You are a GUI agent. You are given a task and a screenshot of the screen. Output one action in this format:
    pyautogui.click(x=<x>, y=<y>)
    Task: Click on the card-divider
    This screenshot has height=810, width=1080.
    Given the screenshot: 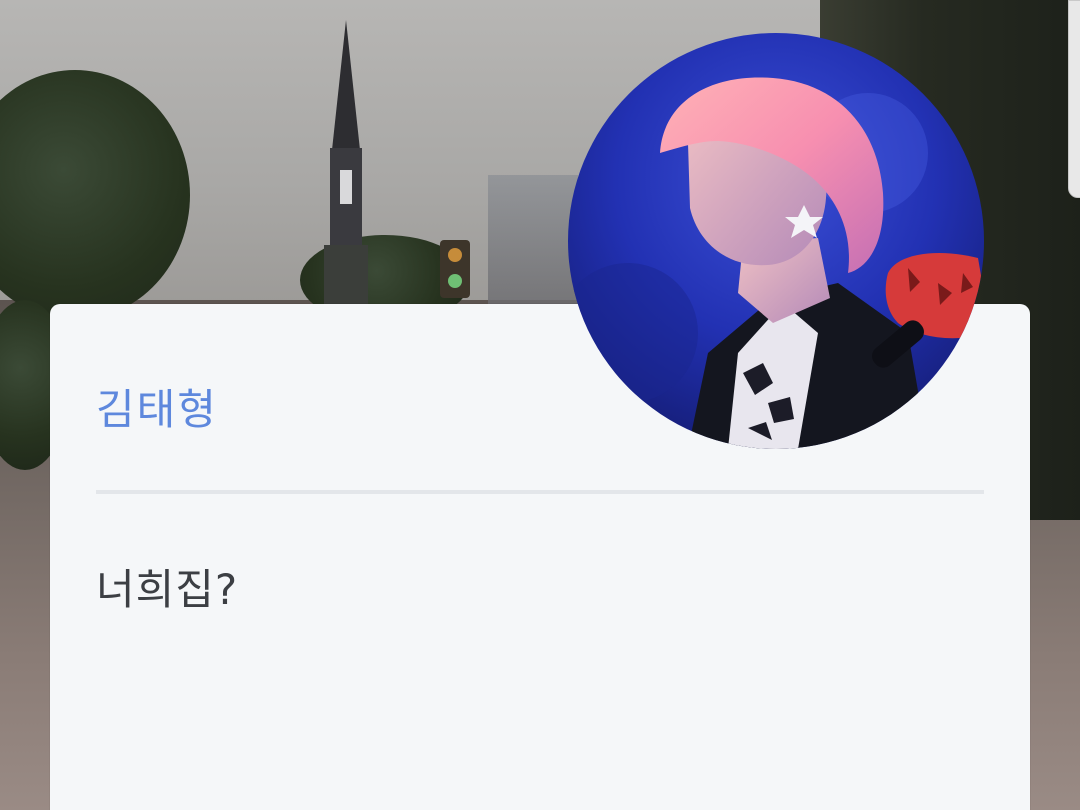 What is the action you would take?
    pyautogui.click(x=540, y=492)
    